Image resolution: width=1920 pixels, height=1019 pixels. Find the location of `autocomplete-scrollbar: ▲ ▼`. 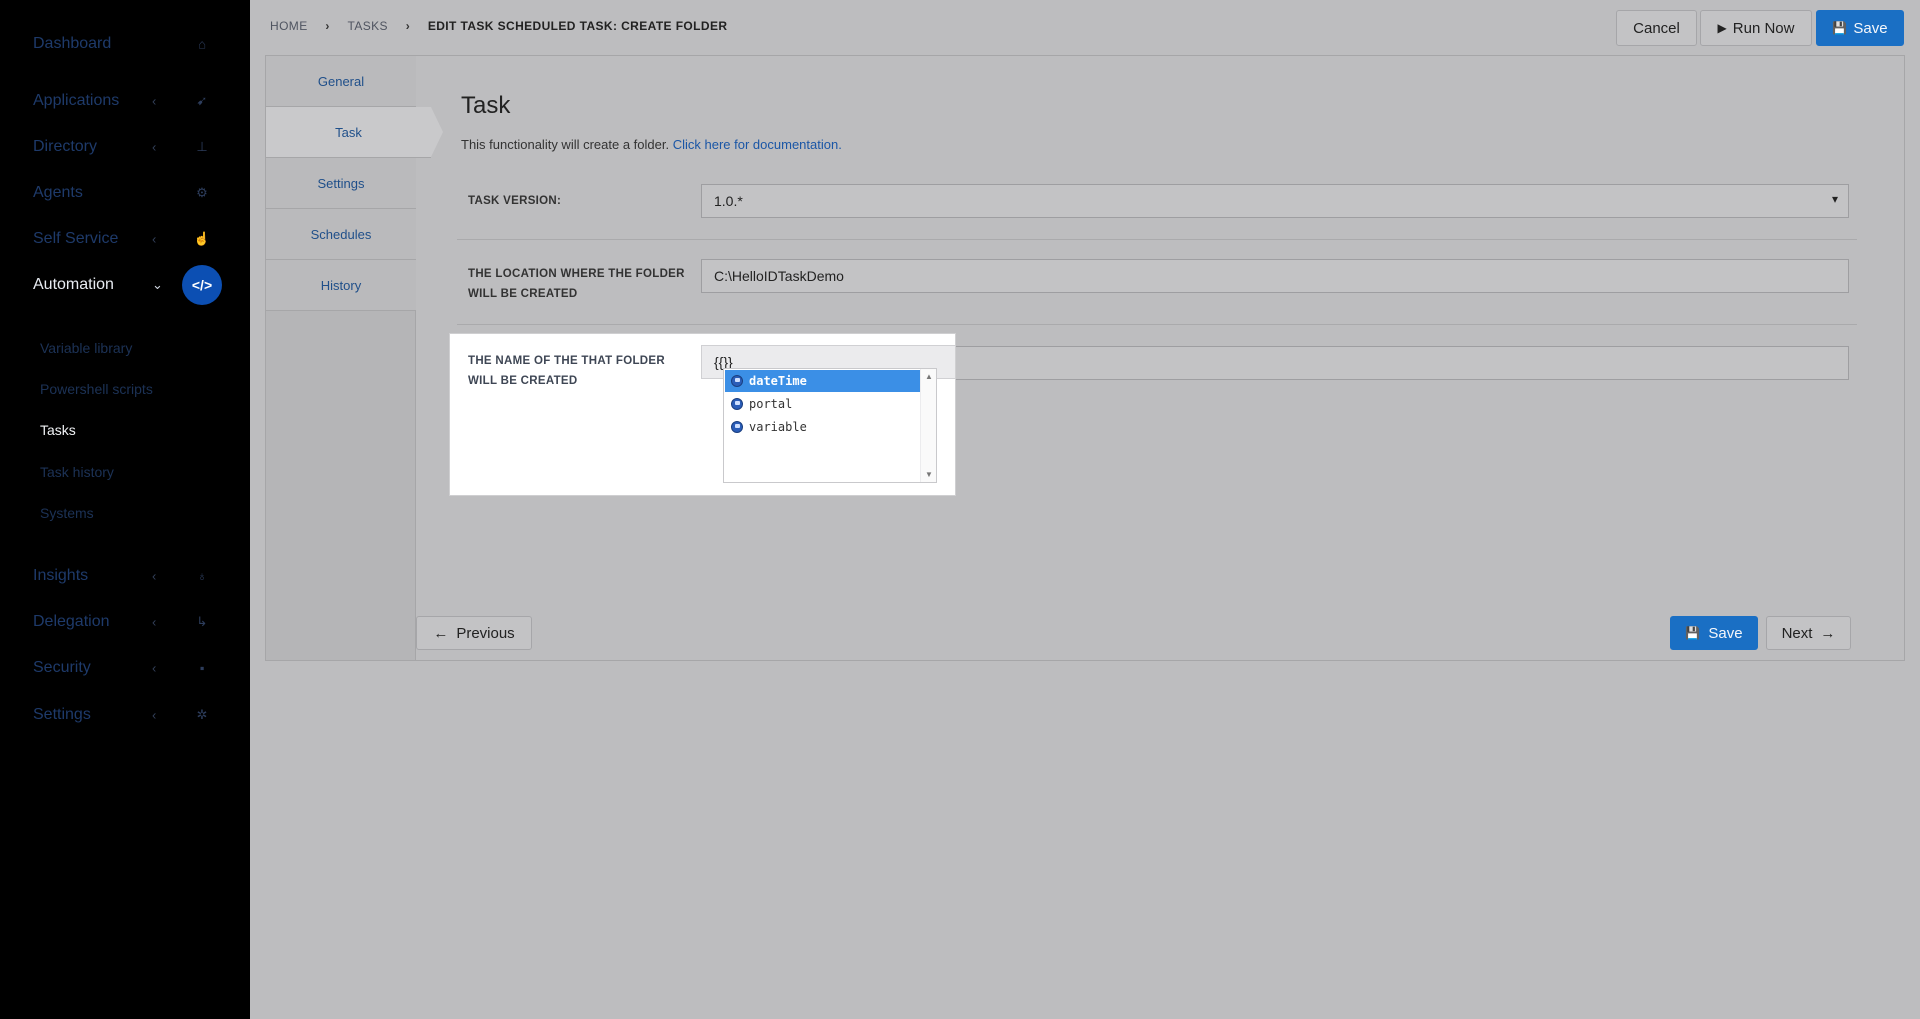

autocomplete-scrollbar: ▲ ▼ is located at coordinates (928, 425).